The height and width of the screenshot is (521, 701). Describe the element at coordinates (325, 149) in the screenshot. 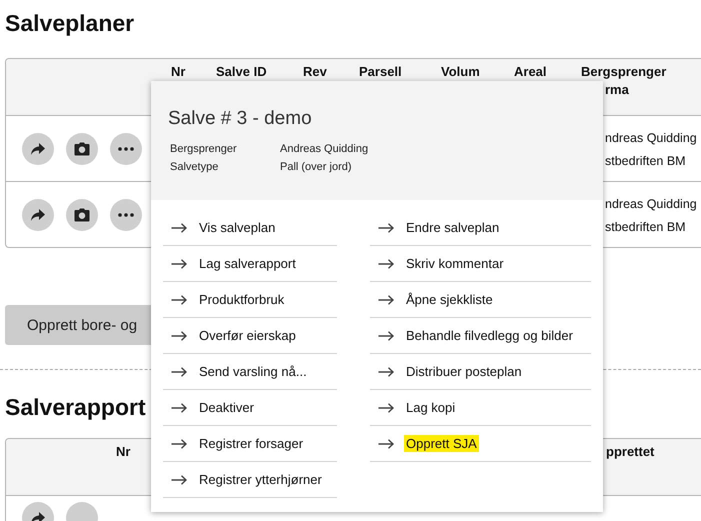

I see `detail-value: Andreas Quidding` at that location.